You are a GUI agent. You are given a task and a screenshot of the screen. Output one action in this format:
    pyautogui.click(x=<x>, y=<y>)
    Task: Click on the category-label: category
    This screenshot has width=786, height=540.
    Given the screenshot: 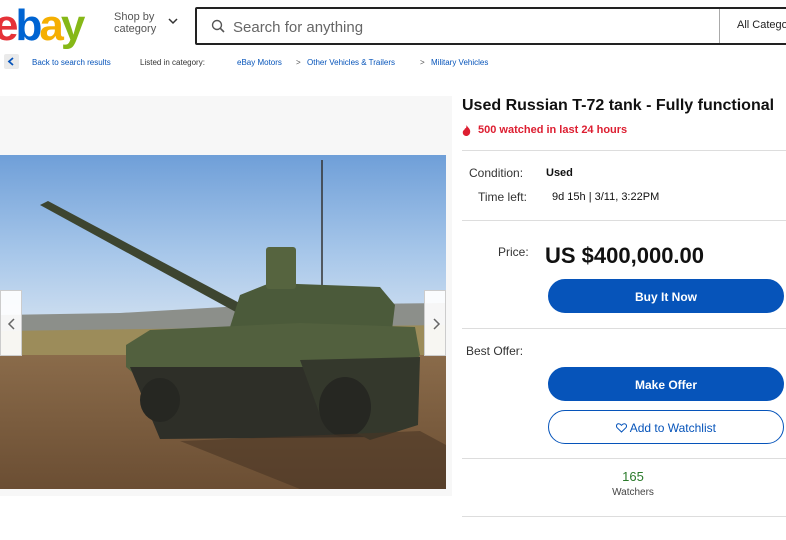 What is the action you would take?
    pyautogui.click(x=135, y=29)
    